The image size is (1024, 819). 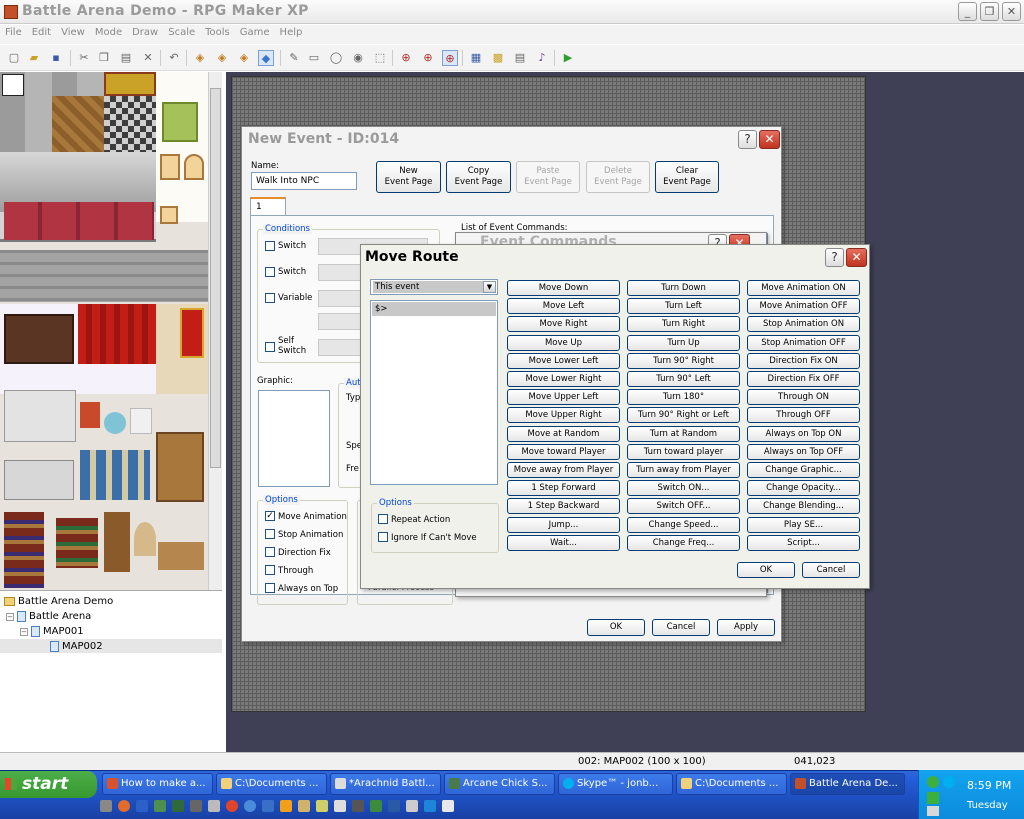 What do you see at coordinates (270, 272) in the screenshot?
I see `cond-switch2-checkbox` at bounding box center [270, 272].